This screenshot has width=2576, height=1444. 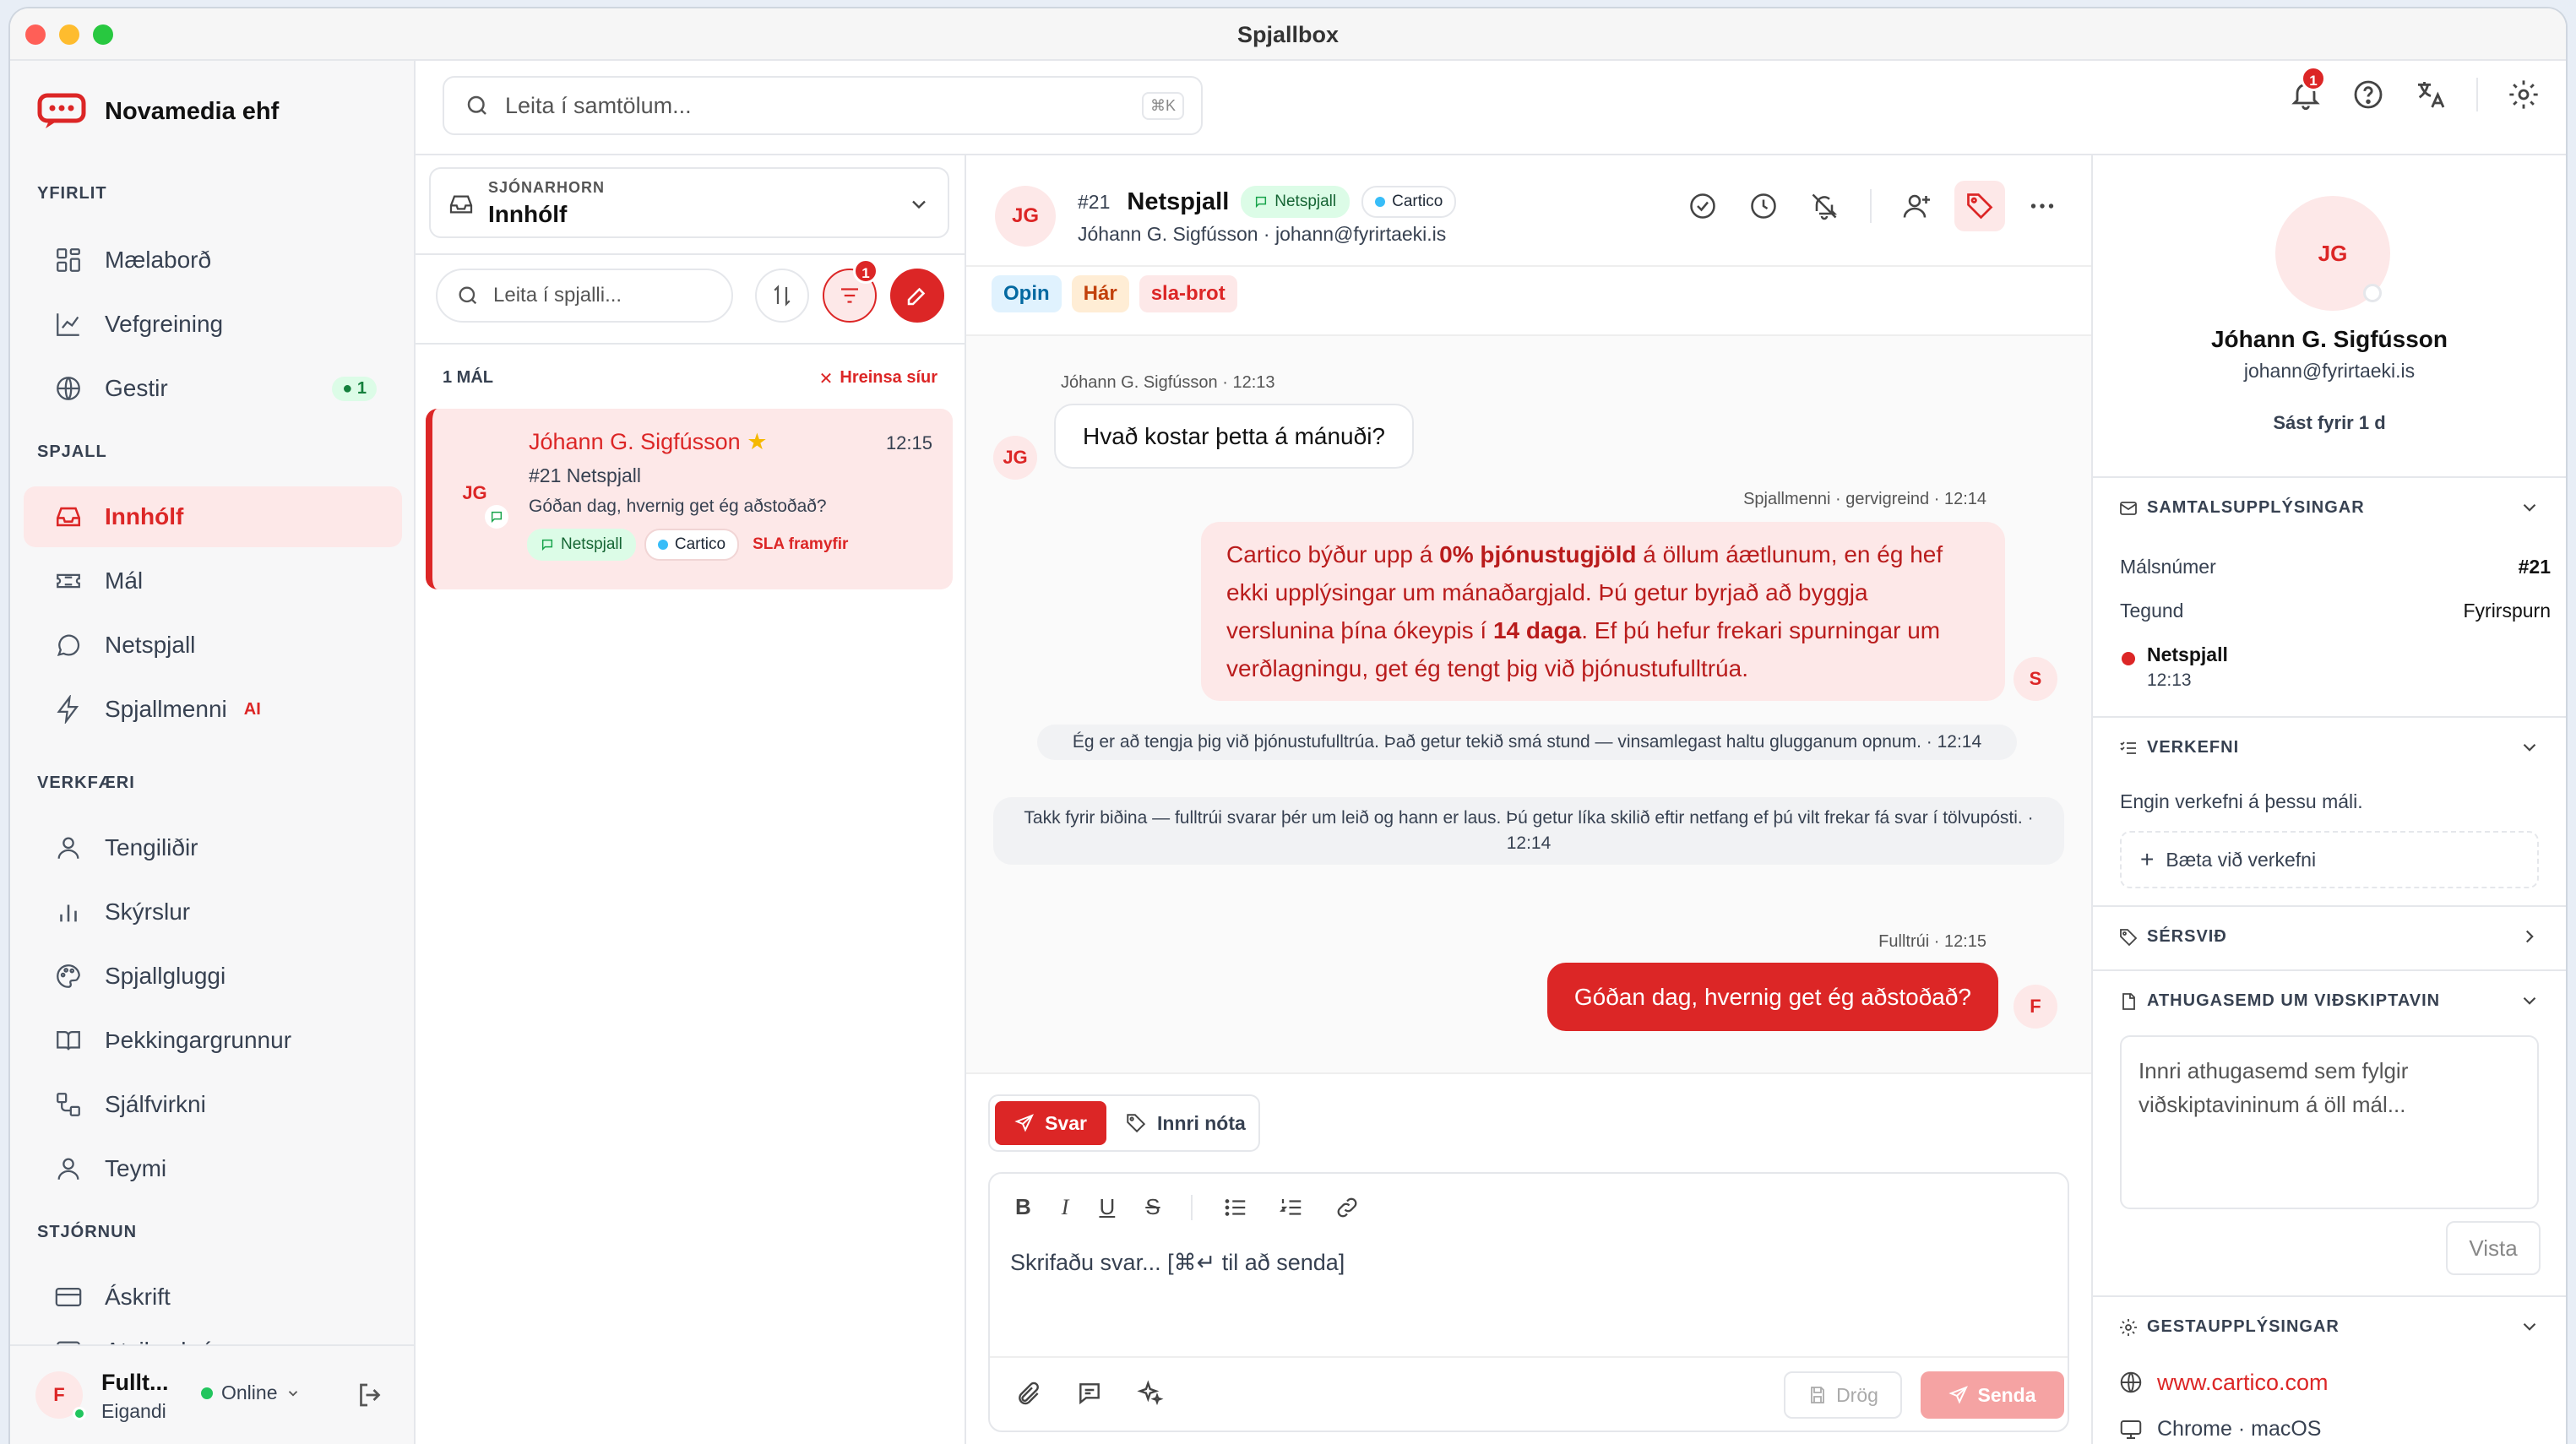 I want to click on sidebar-item-tickets: Mál, so click(x=213, y=581).